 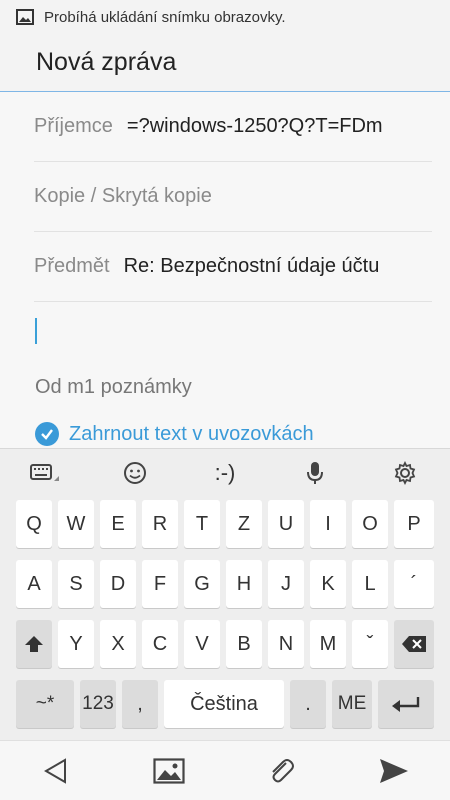 What do you see at coordinates (352, 704) in the screenshot?
I see `me-key: ME` at bounding box center [352, 704].